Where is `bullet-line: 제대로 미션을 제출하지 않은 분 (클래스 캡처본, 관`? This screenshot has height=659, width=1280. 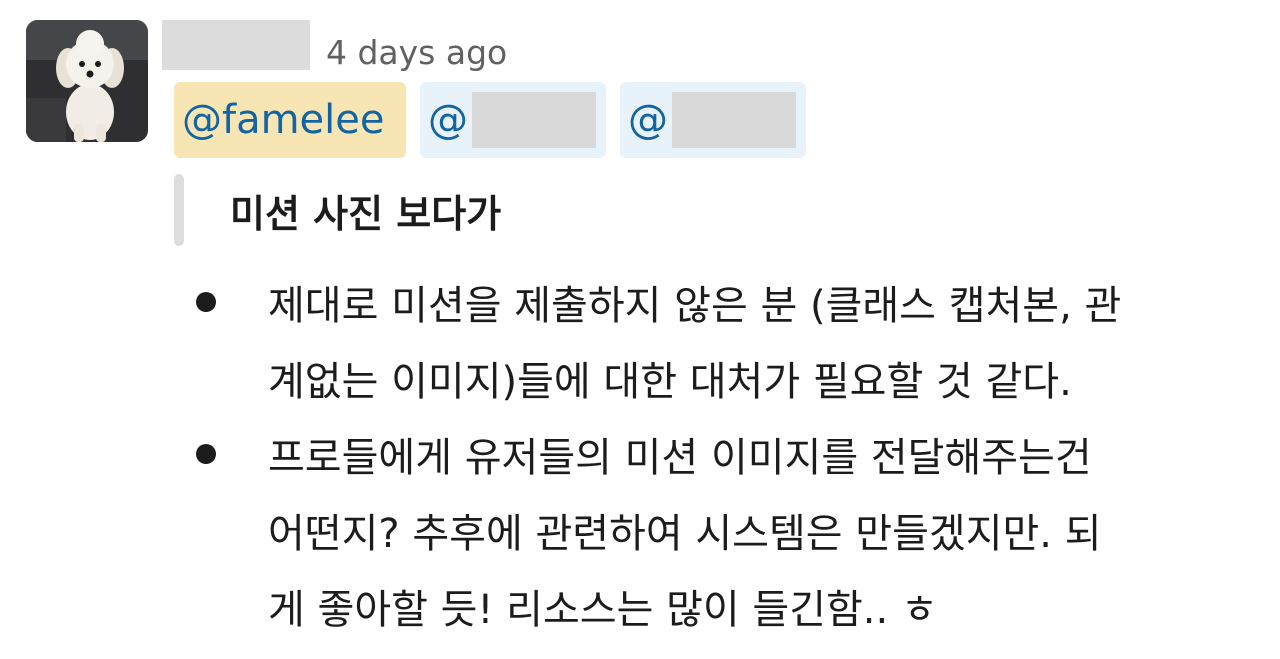 bullet-line: 제대로 미션을 제출하지 않은 분 (클래스 캡처본, 관 is located at coordinates (695, 306).